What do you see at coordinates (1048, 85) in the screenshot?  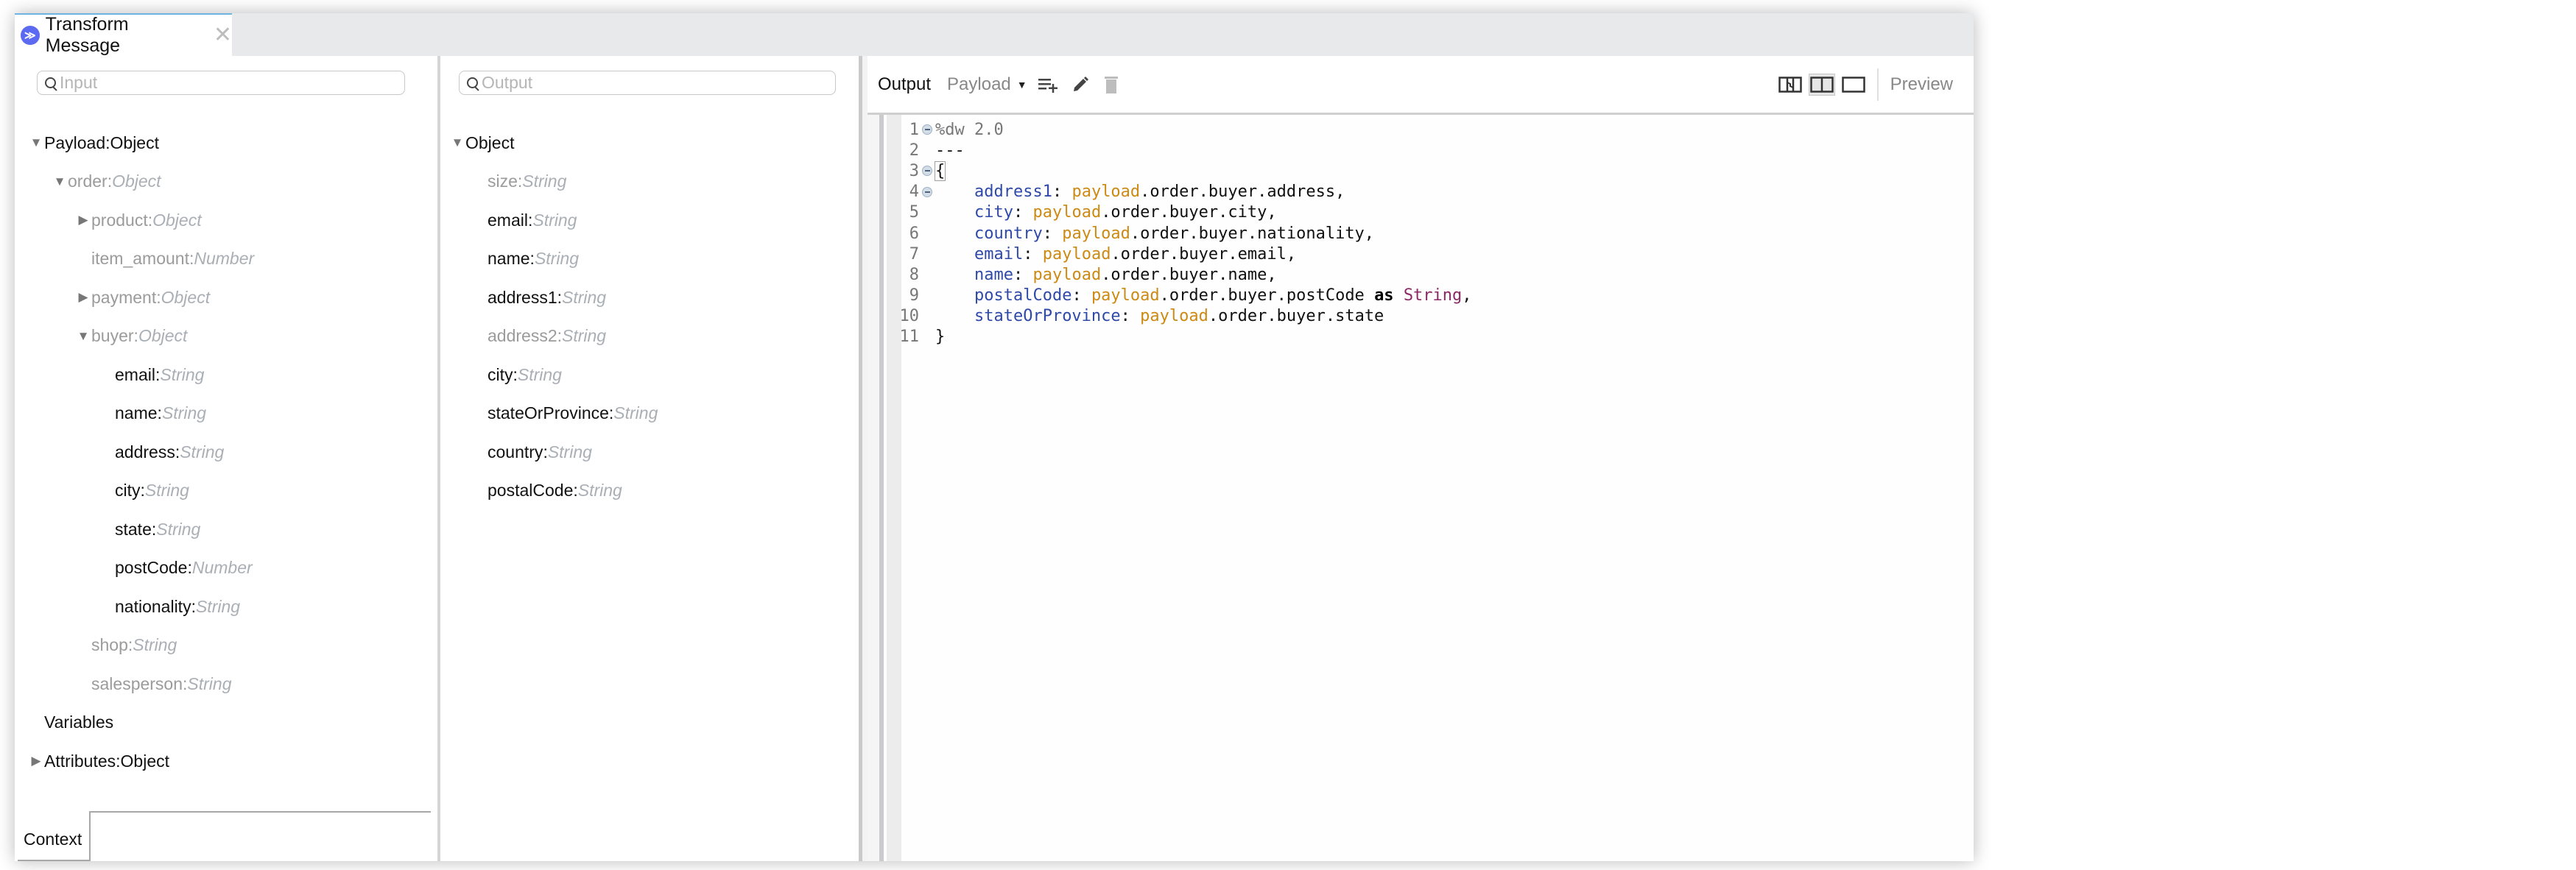 I see `add-list-icon` at bounding box center [1048, 85].